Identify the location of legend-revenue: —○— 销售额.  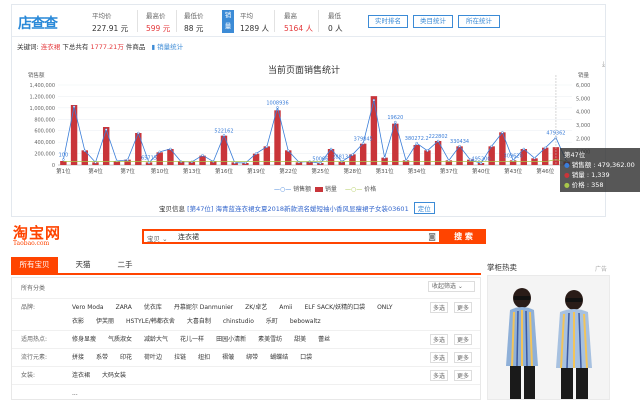
(292, 188).